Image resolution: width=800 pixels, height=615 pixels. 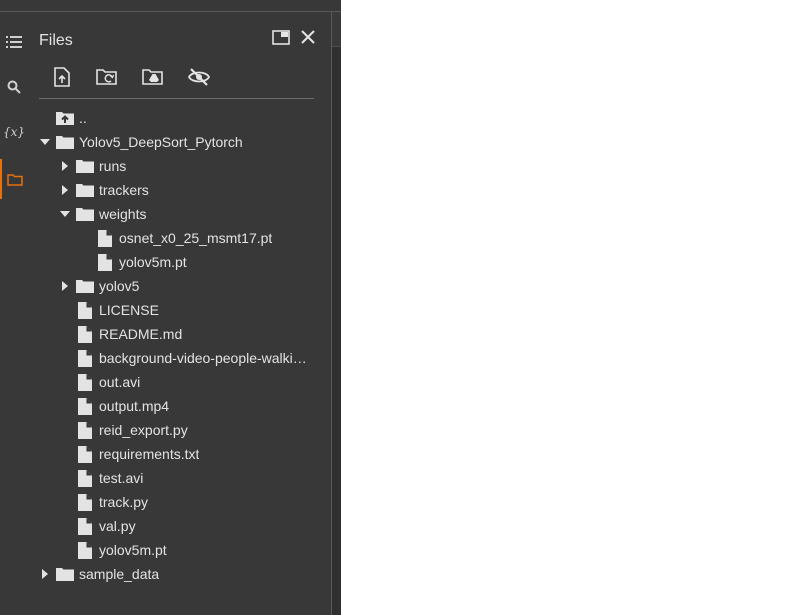 I want to click on notebook-edge, so click(x=336, y=313).